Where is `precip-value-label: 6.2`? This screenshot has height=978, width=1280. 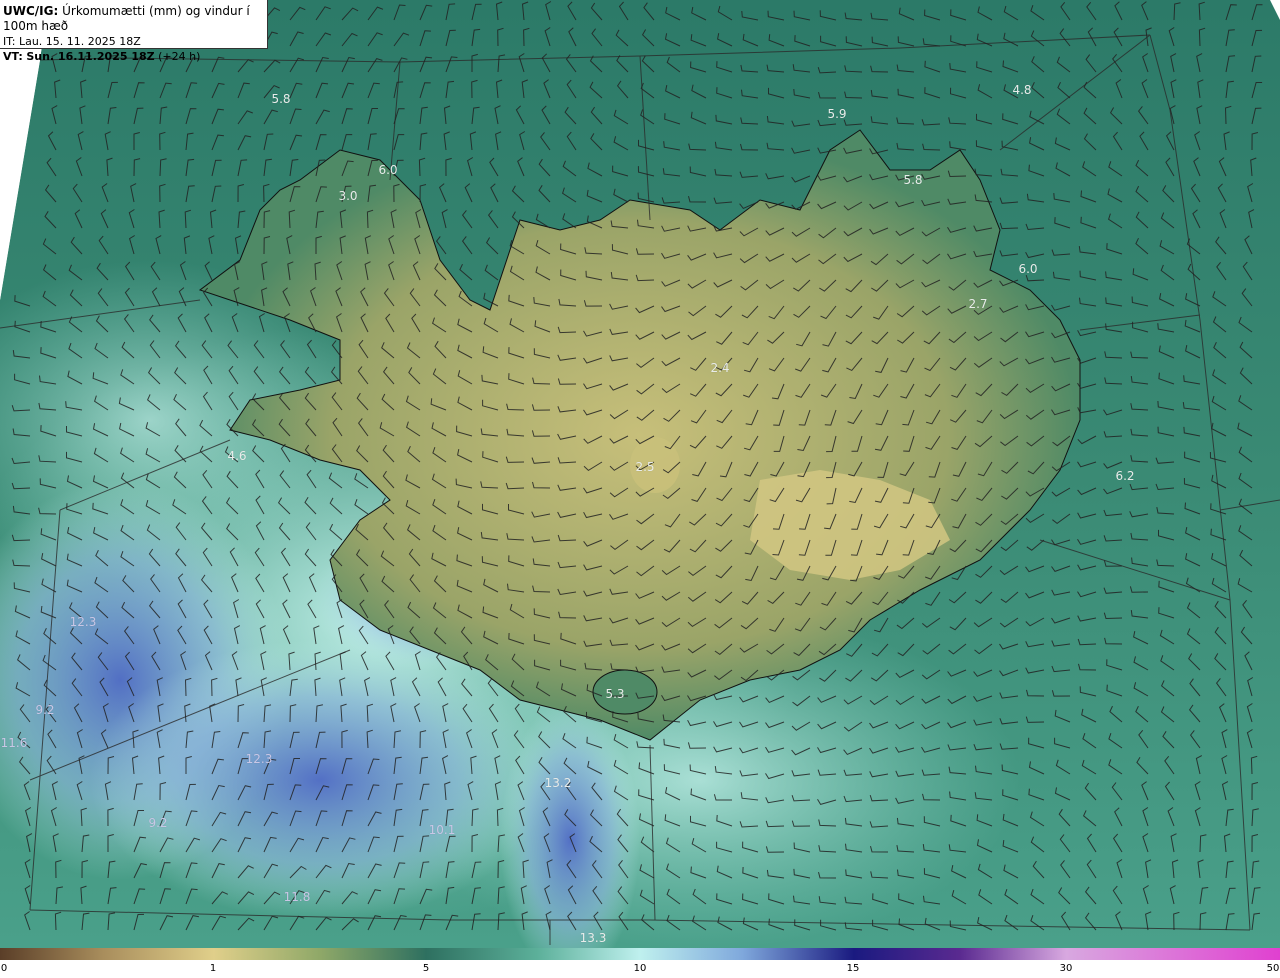
precip-value-label: 6.2 is located at coordinates (1125, 476).